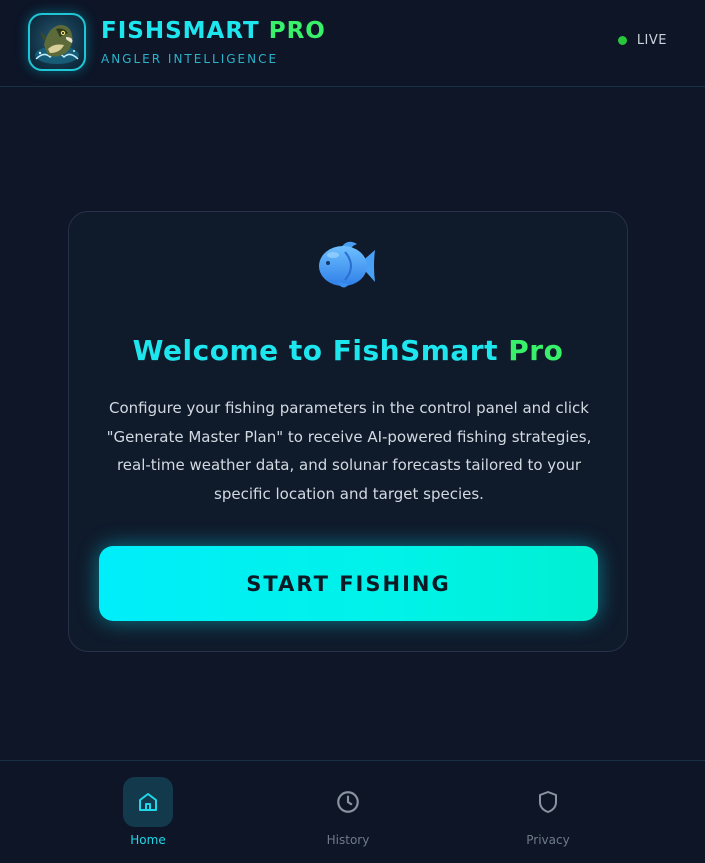 Image resolution: width=705 pixels, height=863 pixels. Describe the element at coordinates (548, 840) in the screenshot. I see `nav-label-privacy: Privacy` at that location.